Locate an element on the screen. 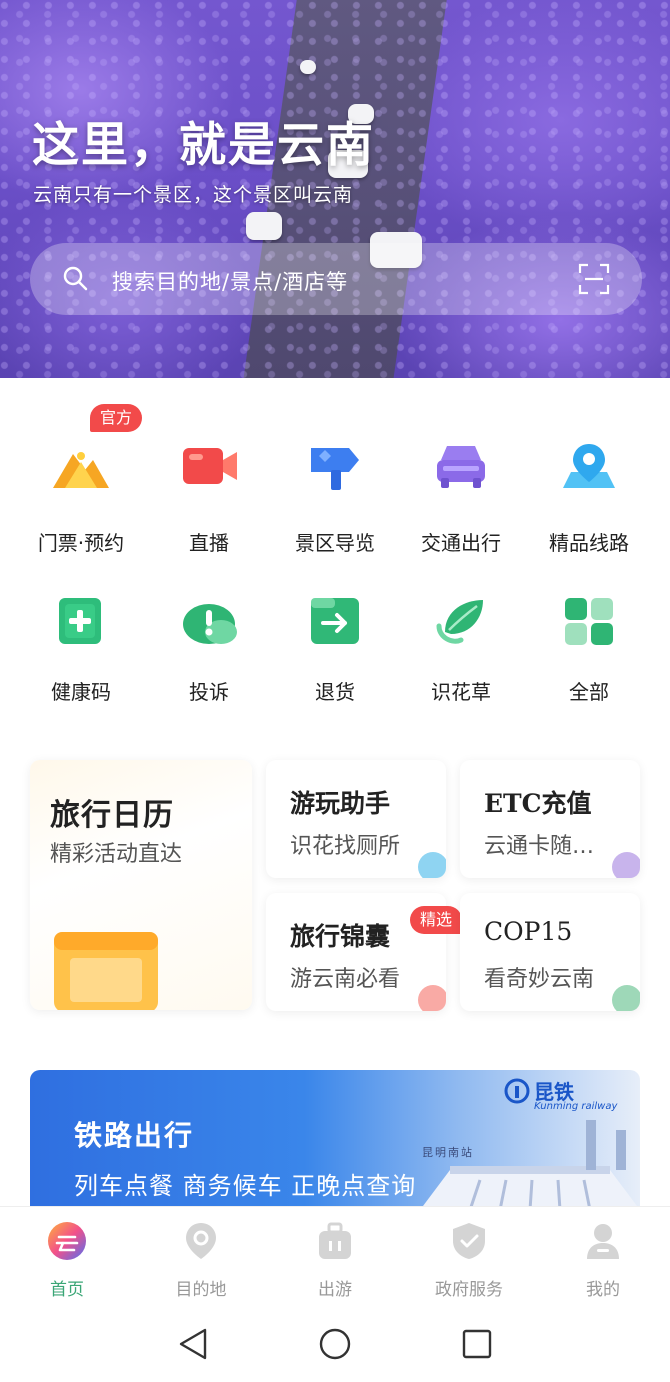  hero-subtitle: 云南只有一个景区，这个景区叫云南 is located at coordinates (193, 195).